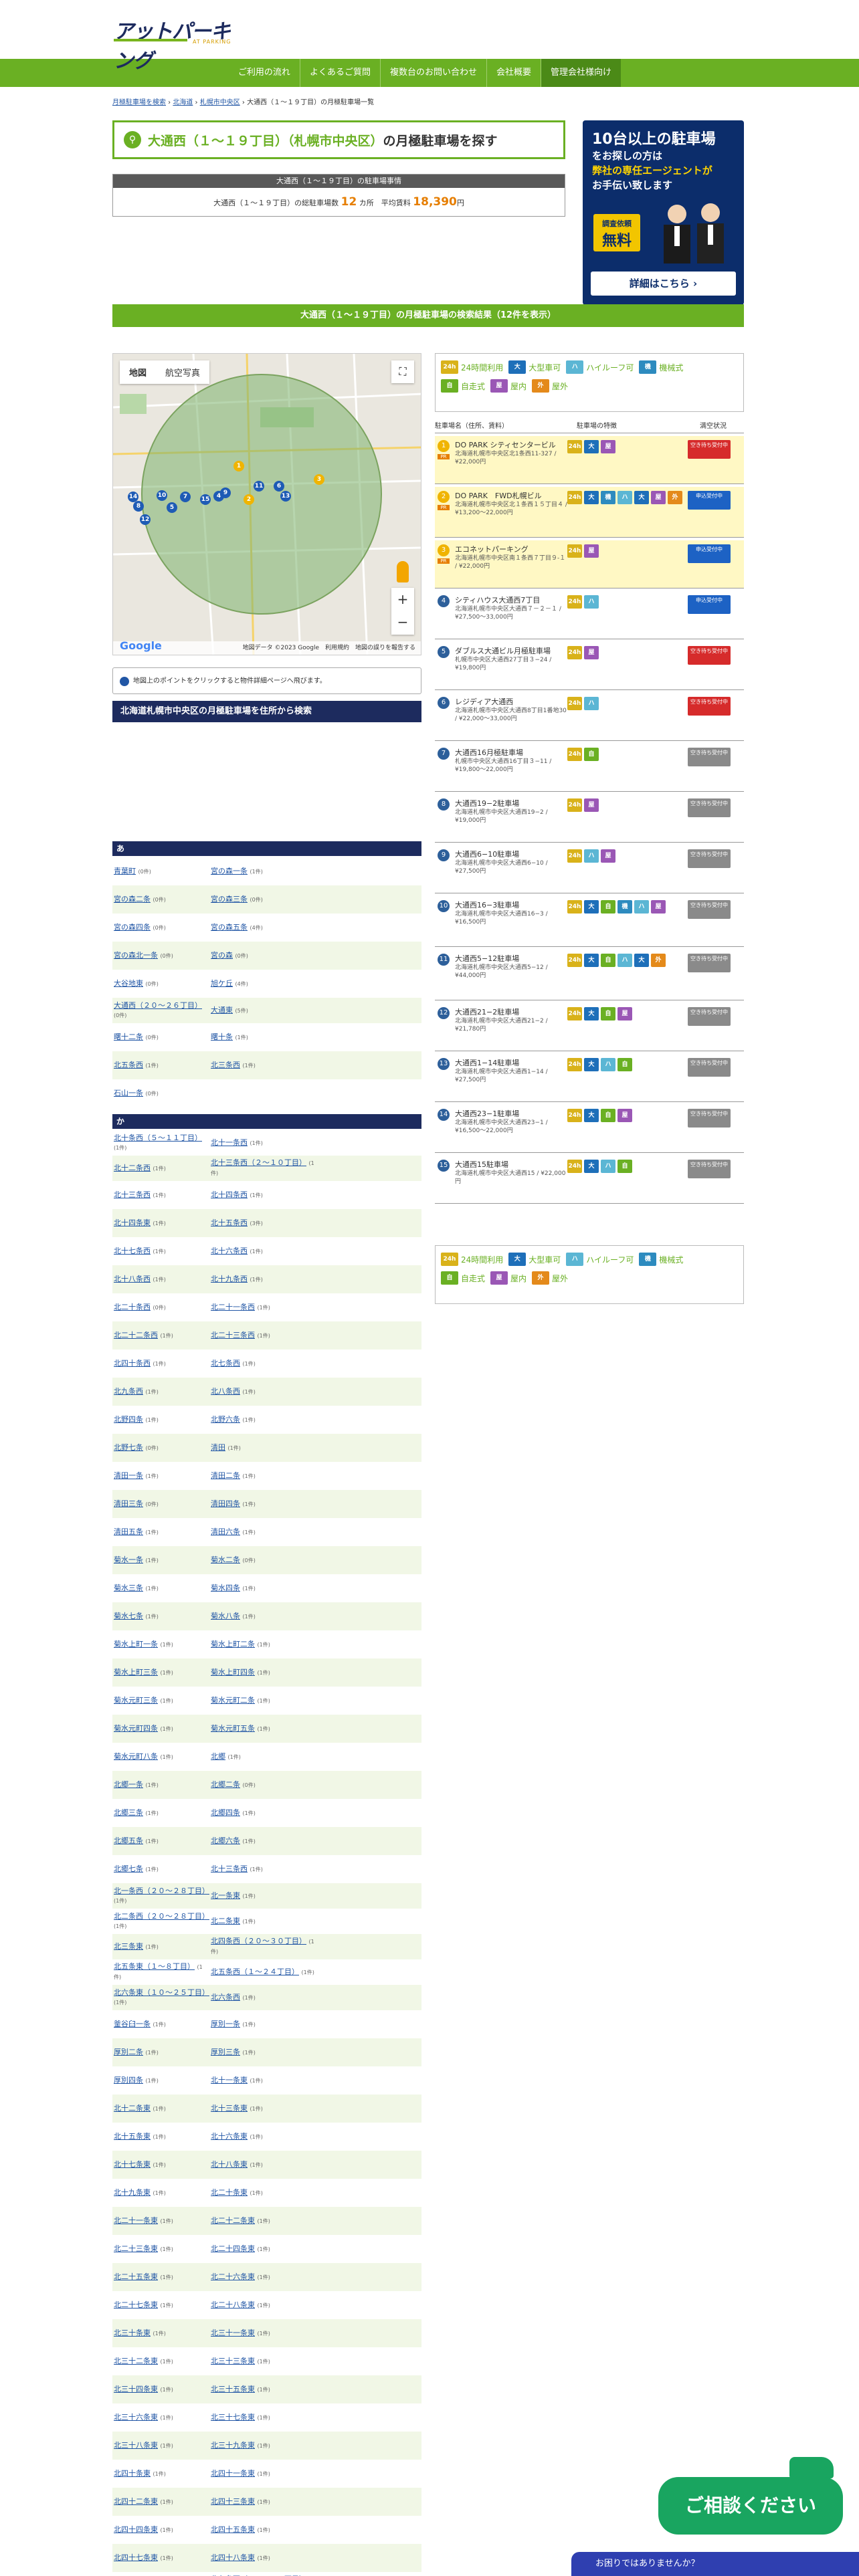 The image size is (859, 2576). Describe the element at coordinates (233, 1700) in the screenshot. I see `address-link: 菊水元町二条` at that location.